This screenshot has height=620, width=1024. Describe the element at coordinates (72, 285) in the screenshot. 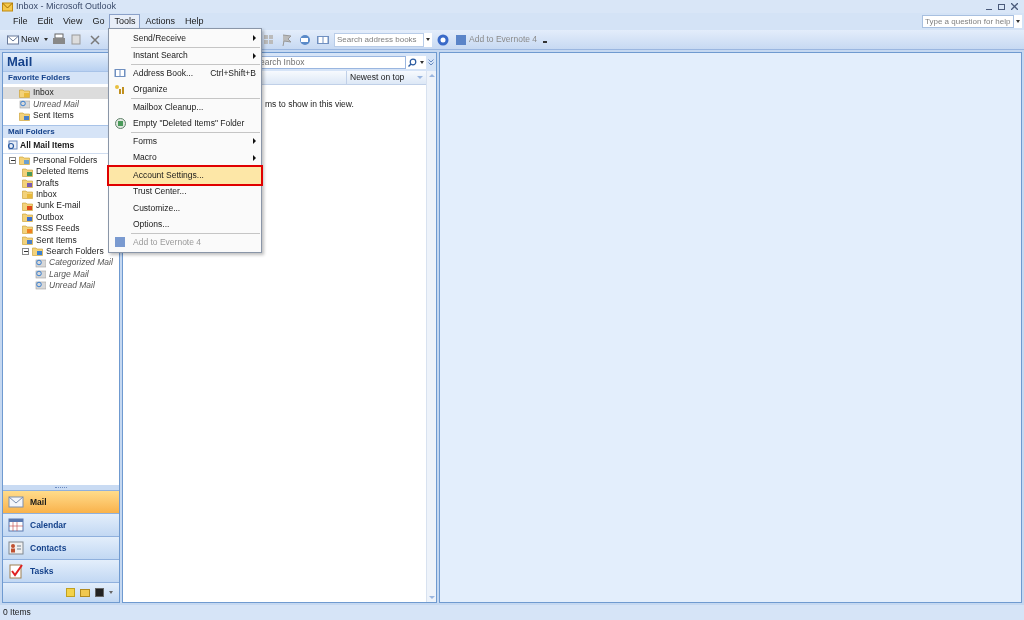

I see `folder-item: Unread Mail` at that location.